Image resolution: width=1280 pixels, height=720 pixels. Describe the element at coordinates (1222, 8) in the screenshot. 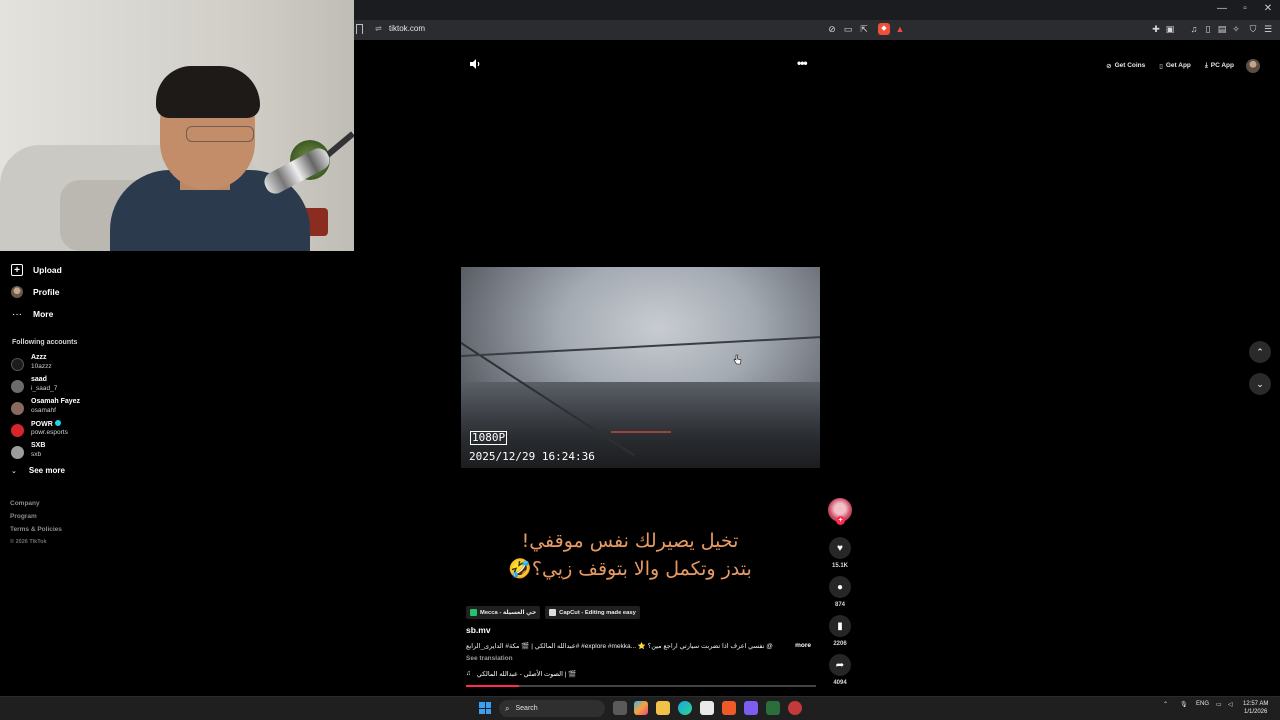

I see `minimize-button: —` at that location.